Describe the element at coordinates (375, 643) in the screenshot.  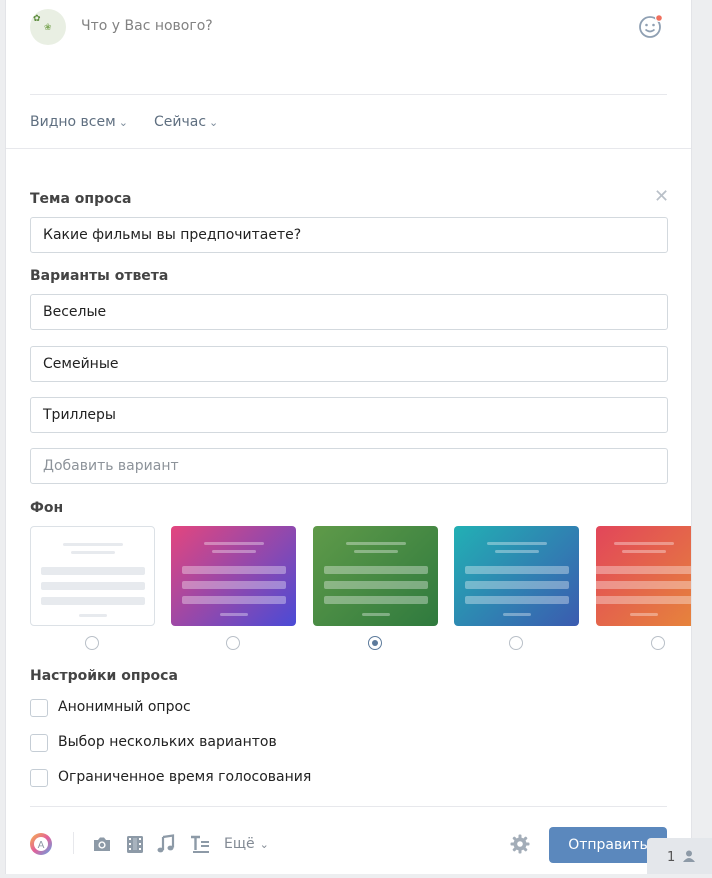
I see `background-radio-green` at that location.